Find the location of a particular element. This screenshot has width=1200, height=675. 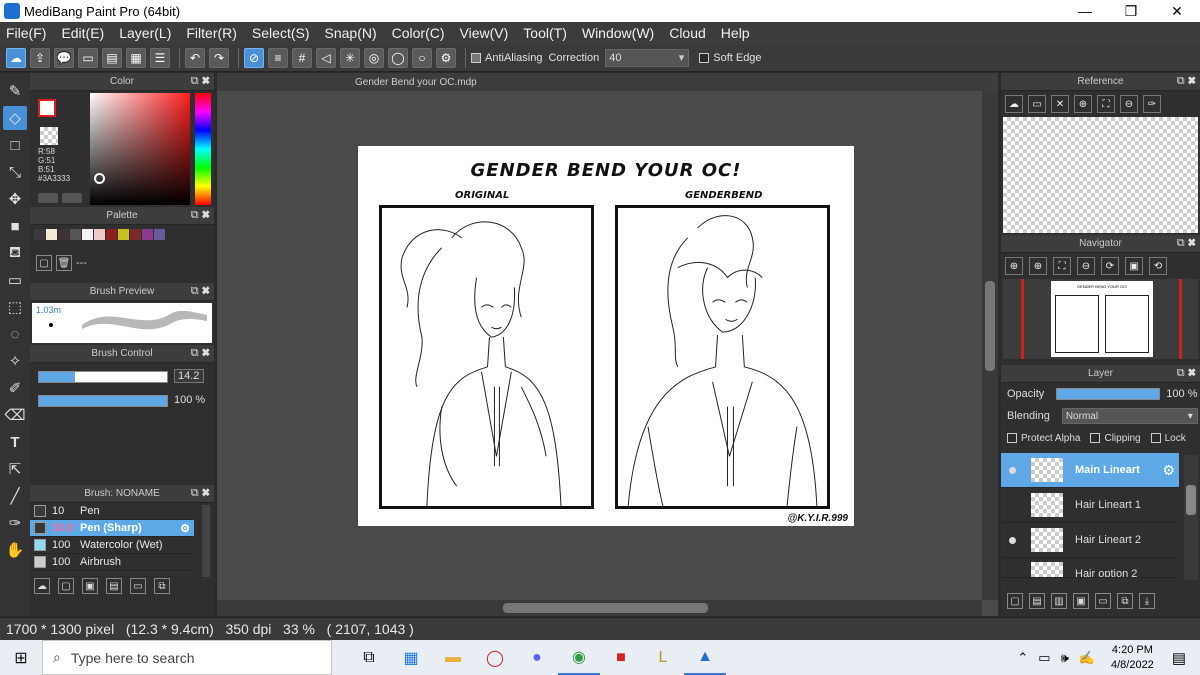

correction-select: 40 is located at coordinates (647, 57).